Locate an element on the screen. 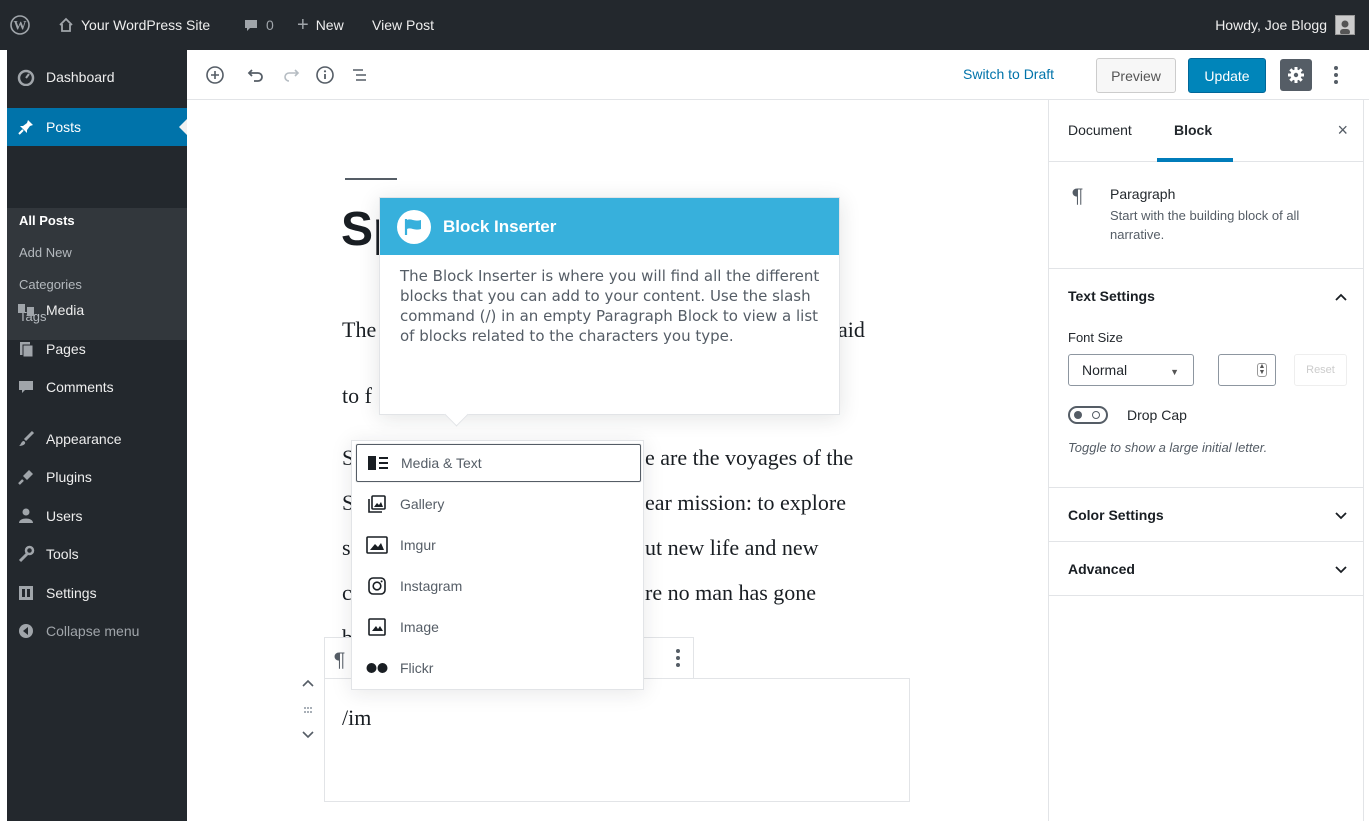 This screenshot has height=821, width=1369. text-settings-panel-toggle: Text Settings is located at coordinates (1206, 296).